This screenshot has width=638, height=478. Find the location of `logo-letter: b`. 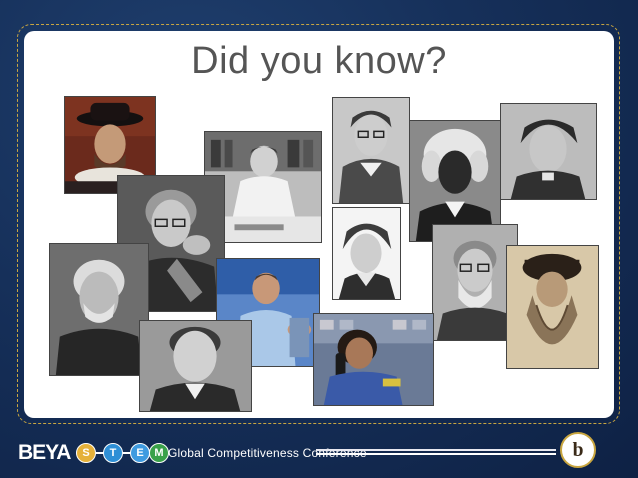

logo-letter: b is located at coordinates (578, 450).